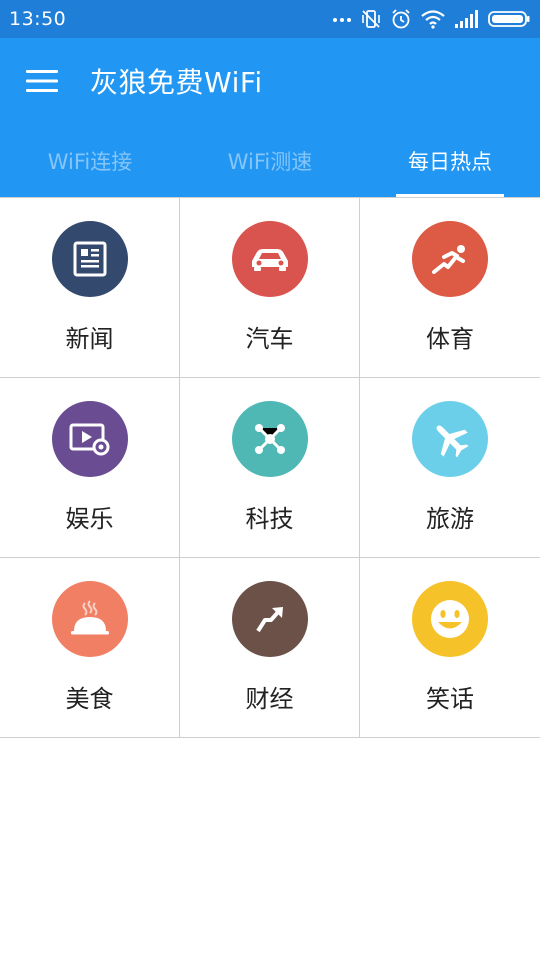 The width and height of the screenshot is (540, 960). What do you see at coordinates (89, 259) in the screenshot?
I see `newspaper-icon` at bounding box center [89, 259].